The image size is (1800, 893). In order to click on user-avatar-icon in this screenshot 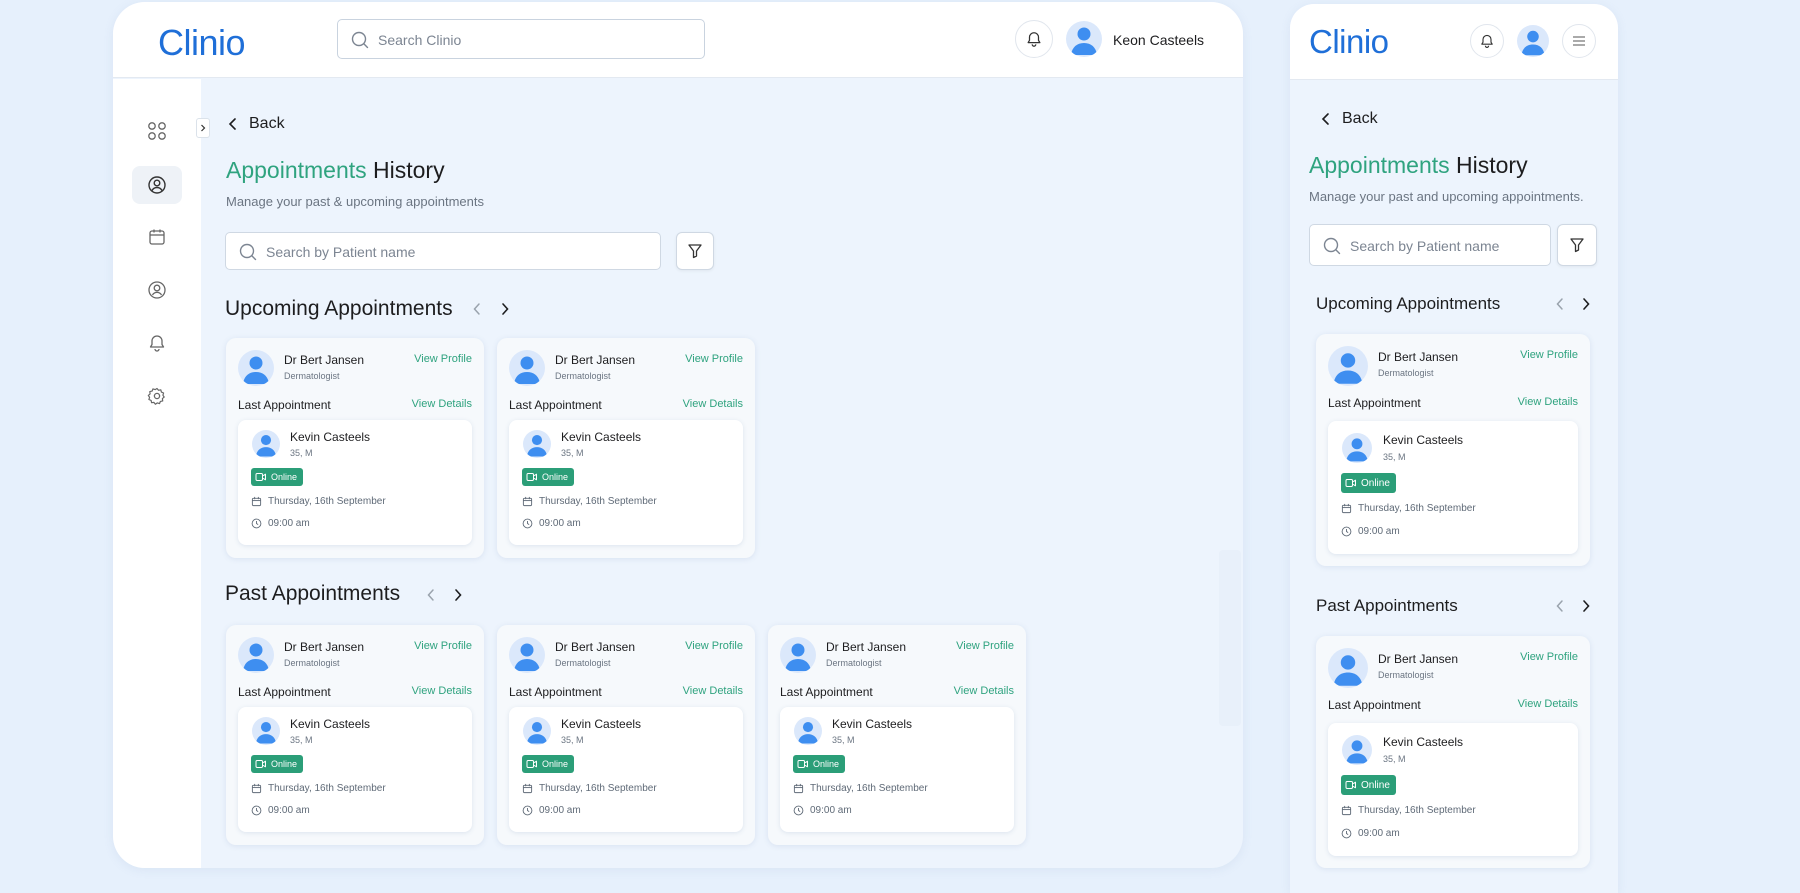, I will do `click(1533, 43)`.